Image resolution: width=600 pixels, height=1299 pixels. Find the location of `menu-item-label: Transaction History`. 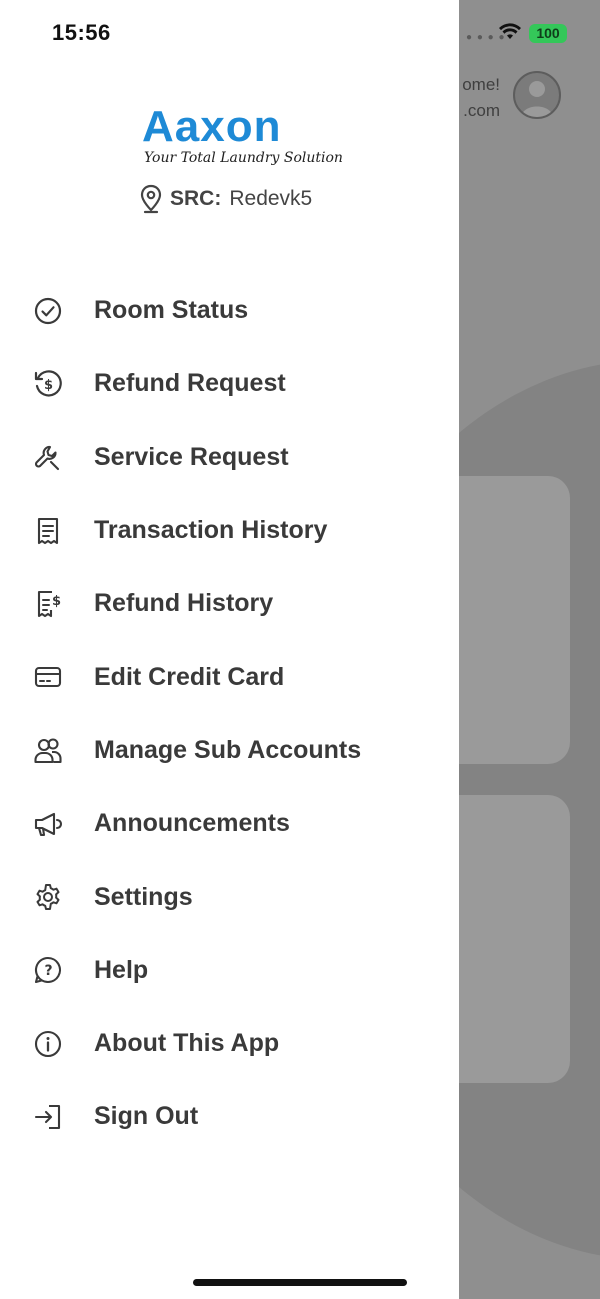

menu-item-label: Transaction History is located at coordinates (211, 530).